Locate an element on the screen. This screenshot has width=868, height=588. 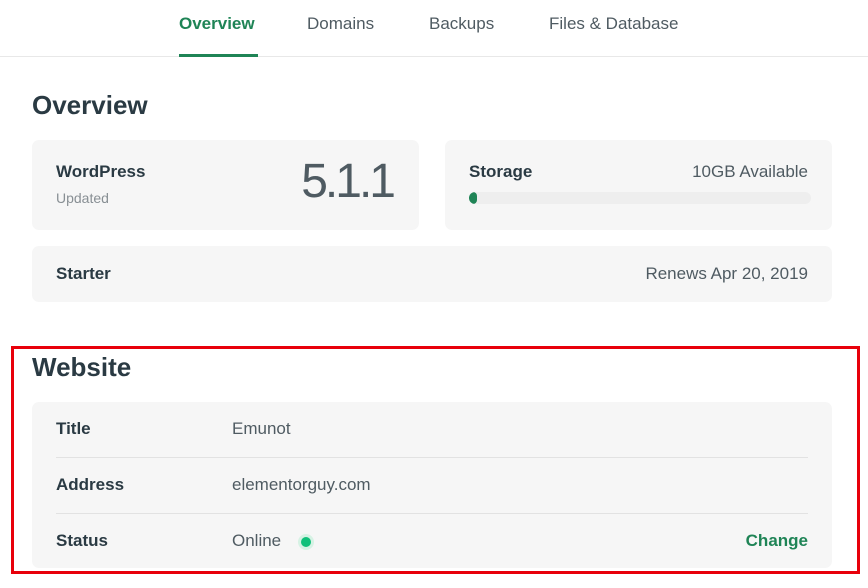
change-status-link: Change is located at coordinates (777, 541).